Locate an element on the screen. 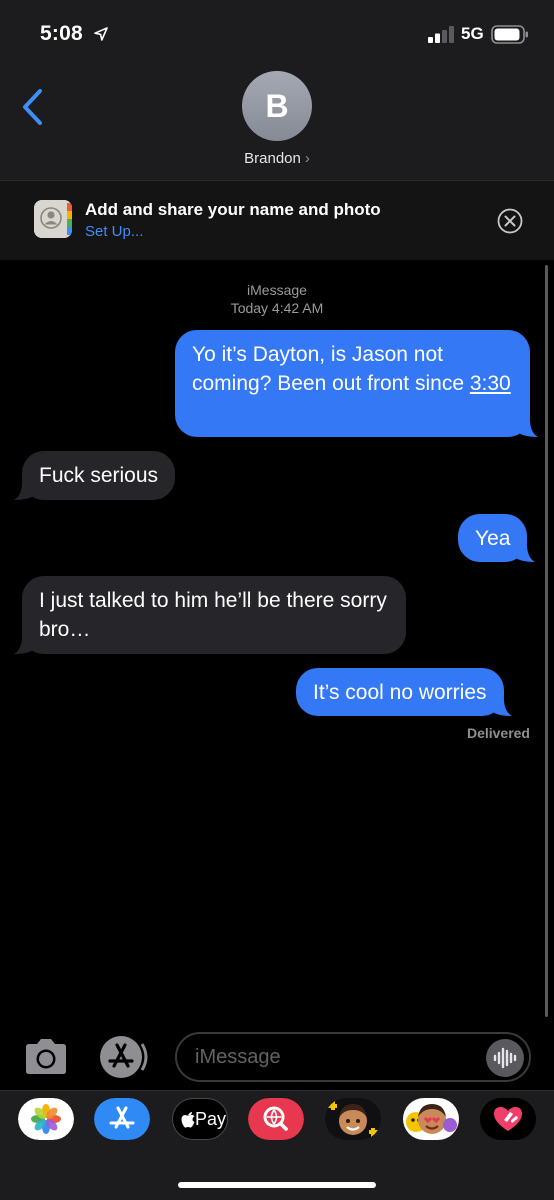  memoji-button is located at coordinates (353, 1119).